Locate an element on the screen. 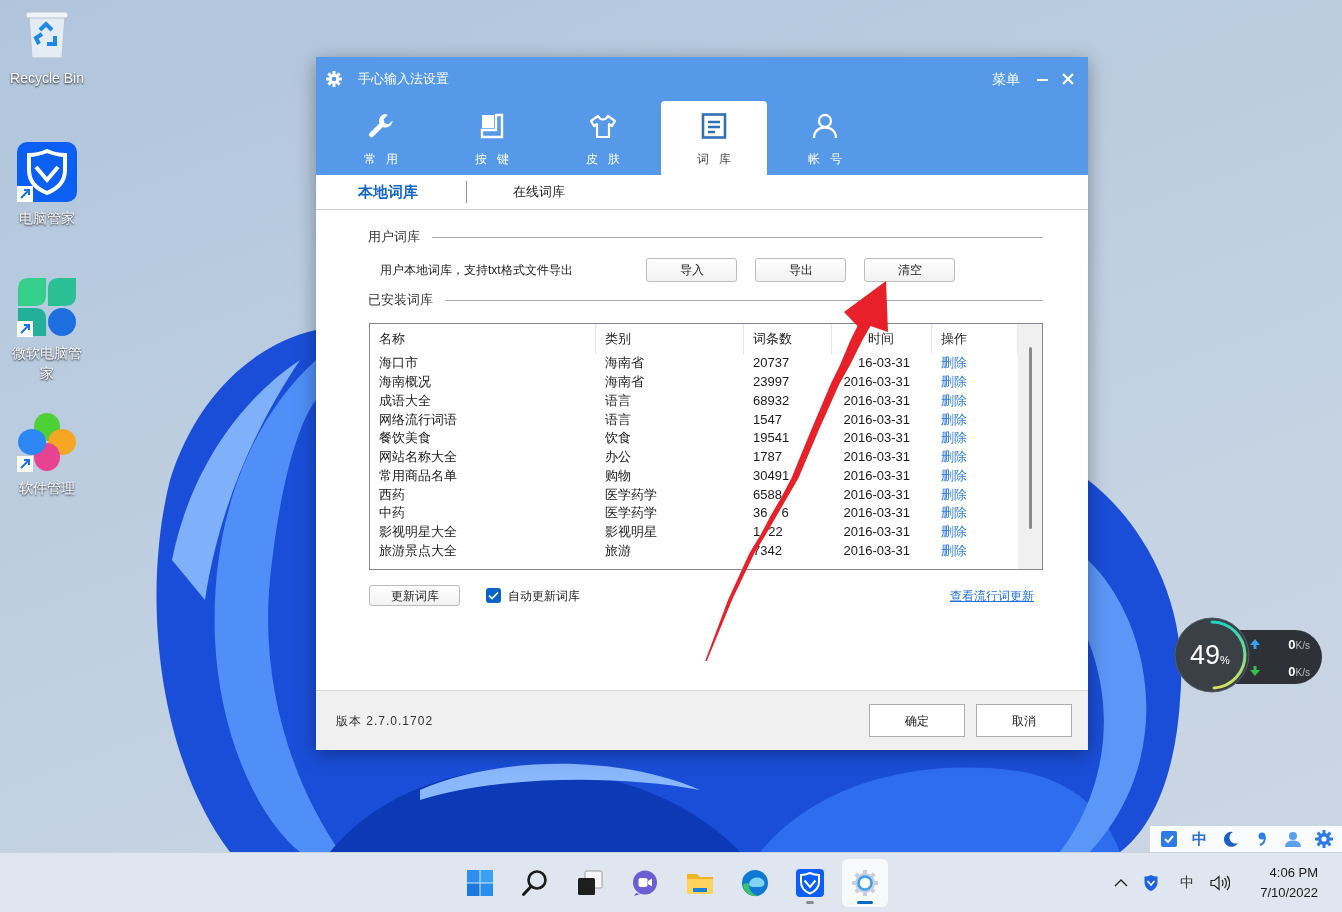 The height and width of the screenshot is (912, 1342). petals-app-icon is located at coordinates (47, 442).